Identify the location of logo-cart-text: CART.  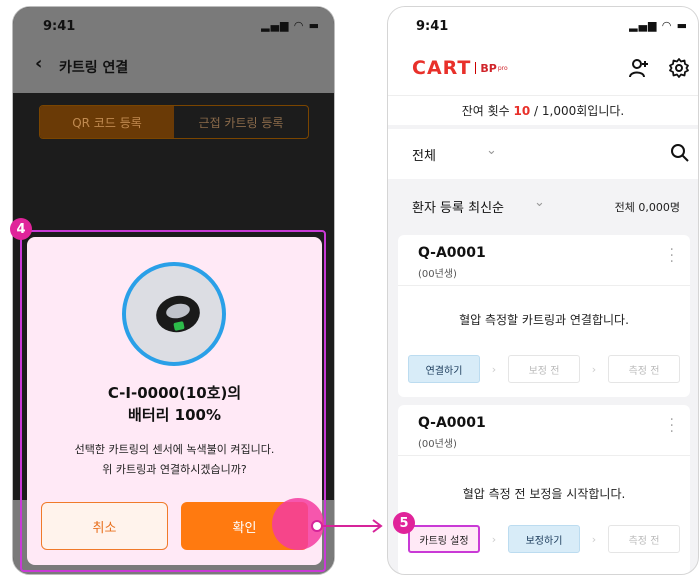
(442, 68).